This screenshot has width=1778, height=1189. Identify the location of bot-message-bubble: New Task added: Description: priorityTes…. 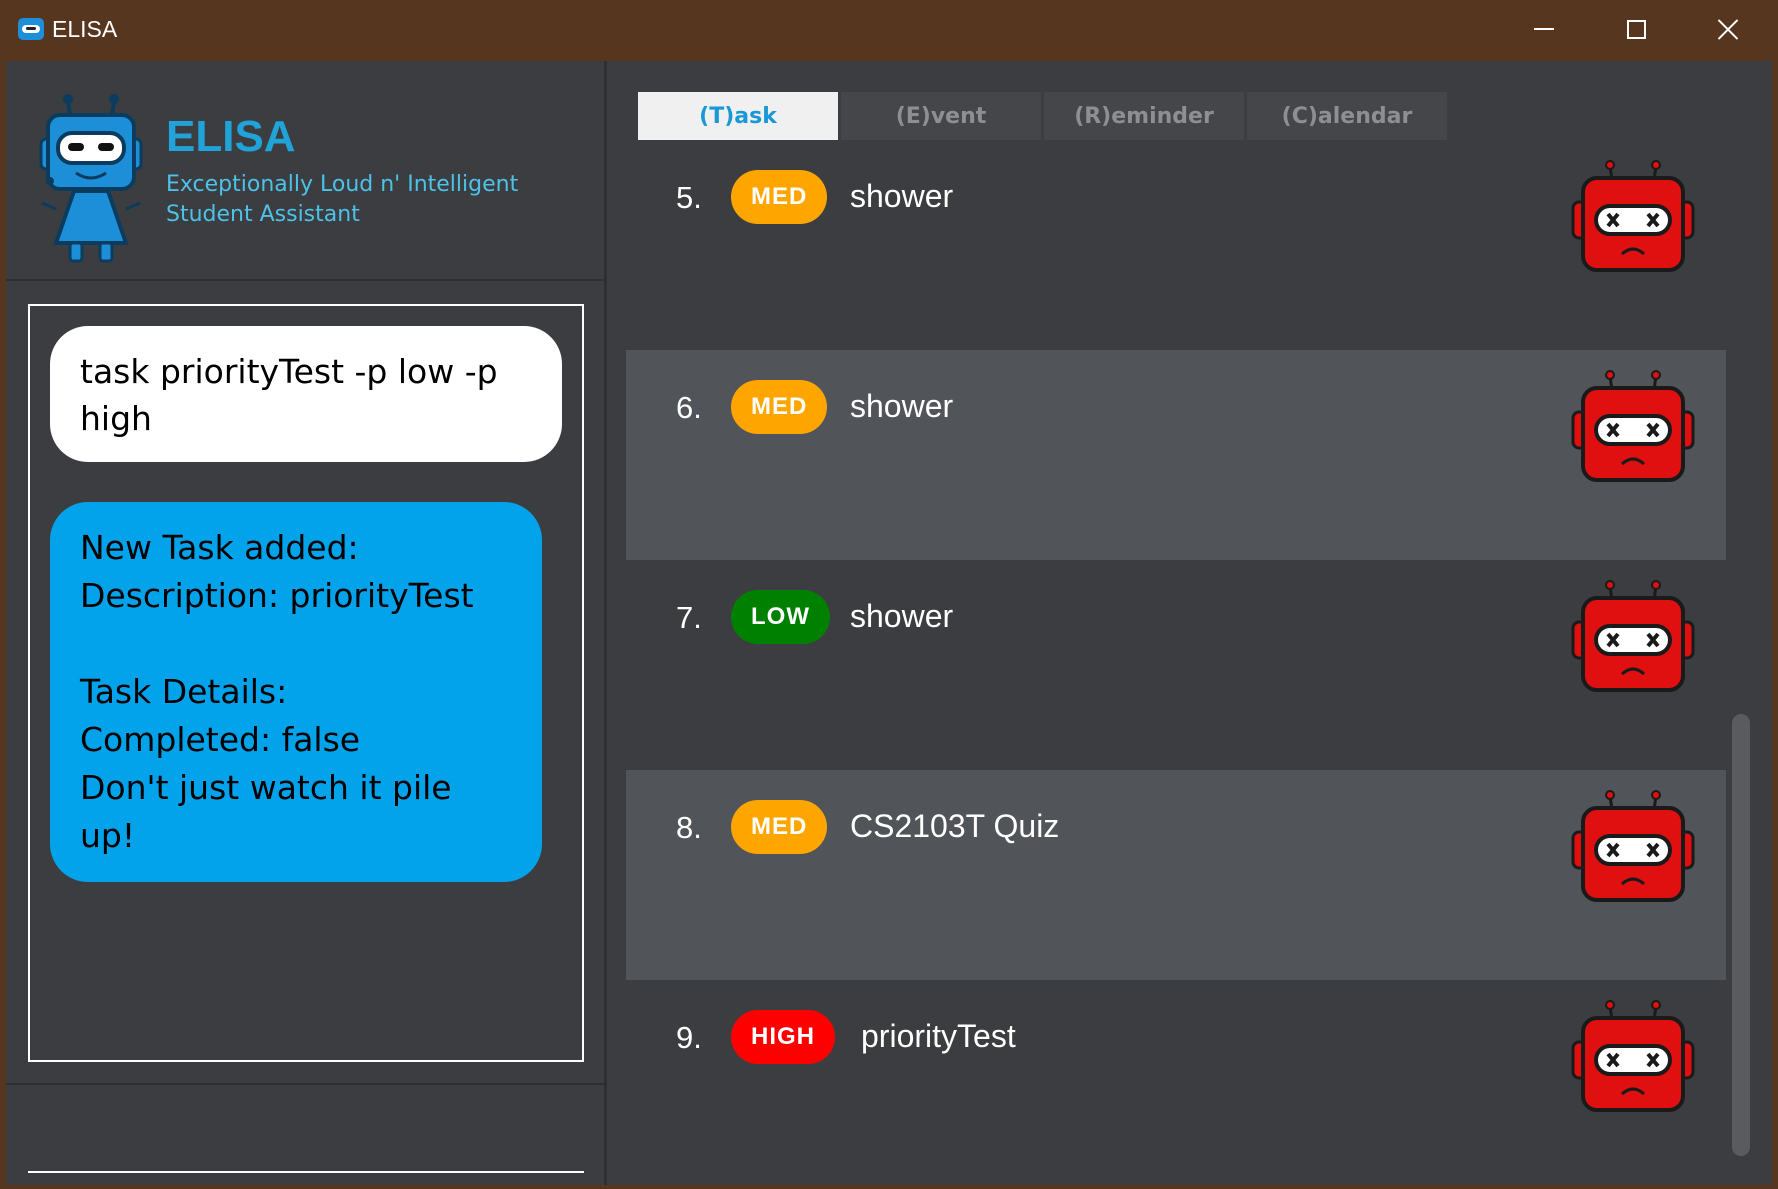
(296, 692).